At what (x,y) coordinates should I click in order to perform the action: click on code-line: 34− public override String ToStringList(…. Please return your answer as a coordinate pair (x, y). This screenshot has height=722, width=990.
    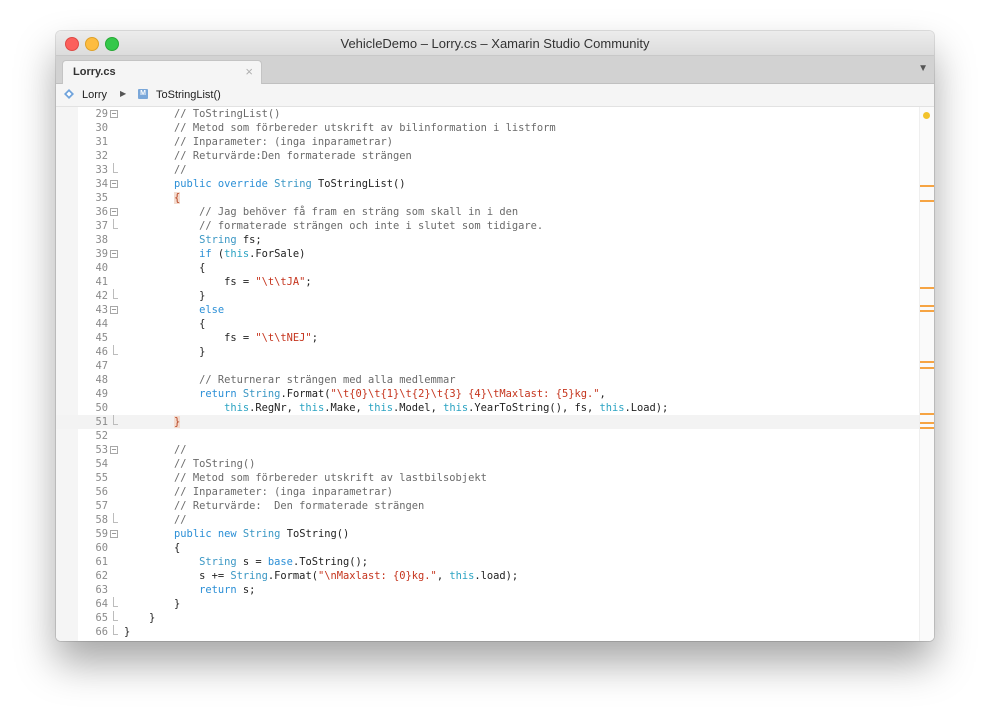
    Looking at the image, I should click on (488, 184).